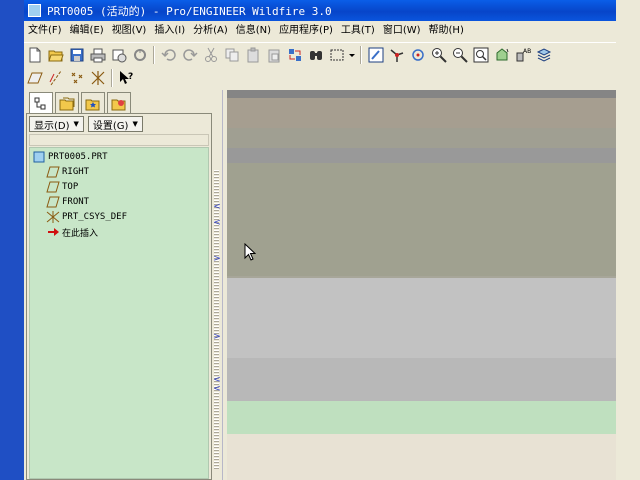 The width and height of the screenshot is (640, 480). What do you see at coordinates (76, 78) in the screenshot?
I see `datum-point-icon` at bounding box center [76, 78].